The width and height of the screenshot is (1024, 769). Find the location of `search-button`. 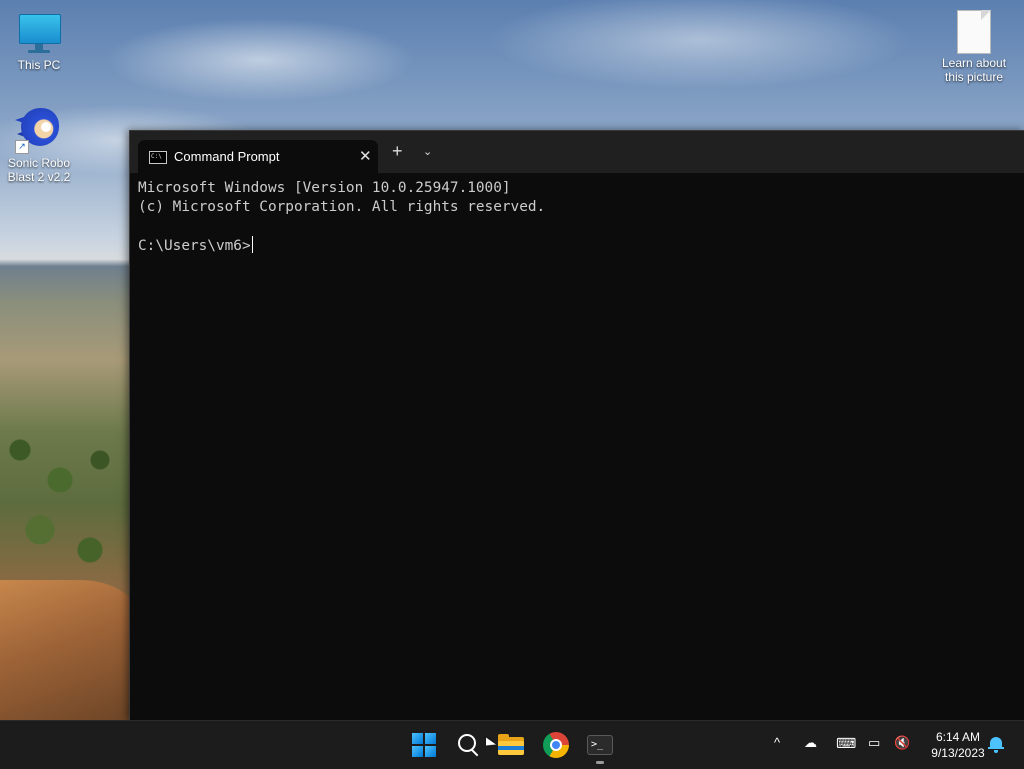

search-button is located at coordinates (468, 745).